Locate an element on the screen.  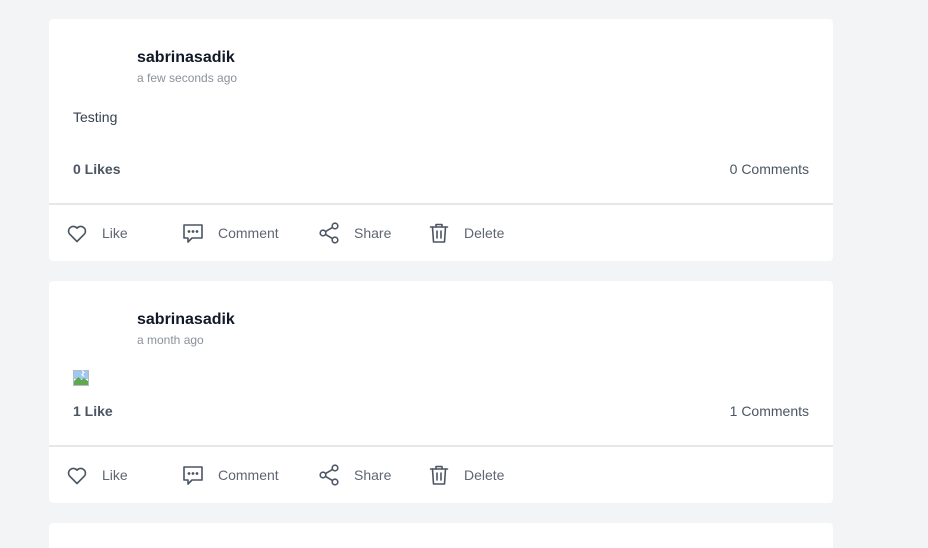
post-text: Testing is located at coordinates (95, 117).